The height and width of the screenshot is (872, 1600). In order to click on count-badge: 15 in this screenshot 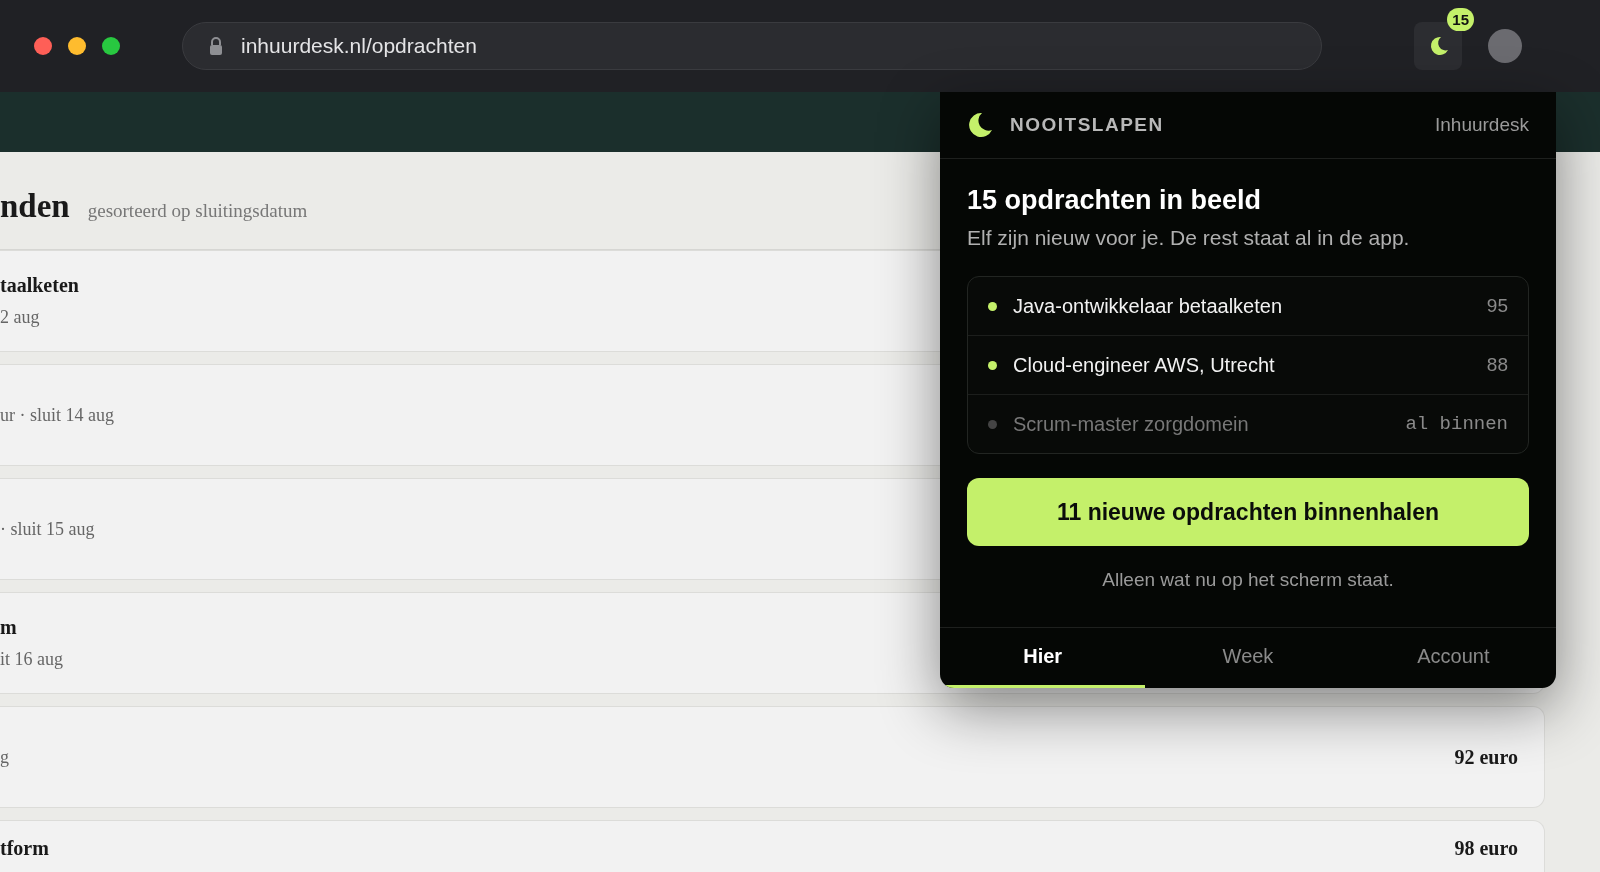, I will do `click(1460, 19)`.